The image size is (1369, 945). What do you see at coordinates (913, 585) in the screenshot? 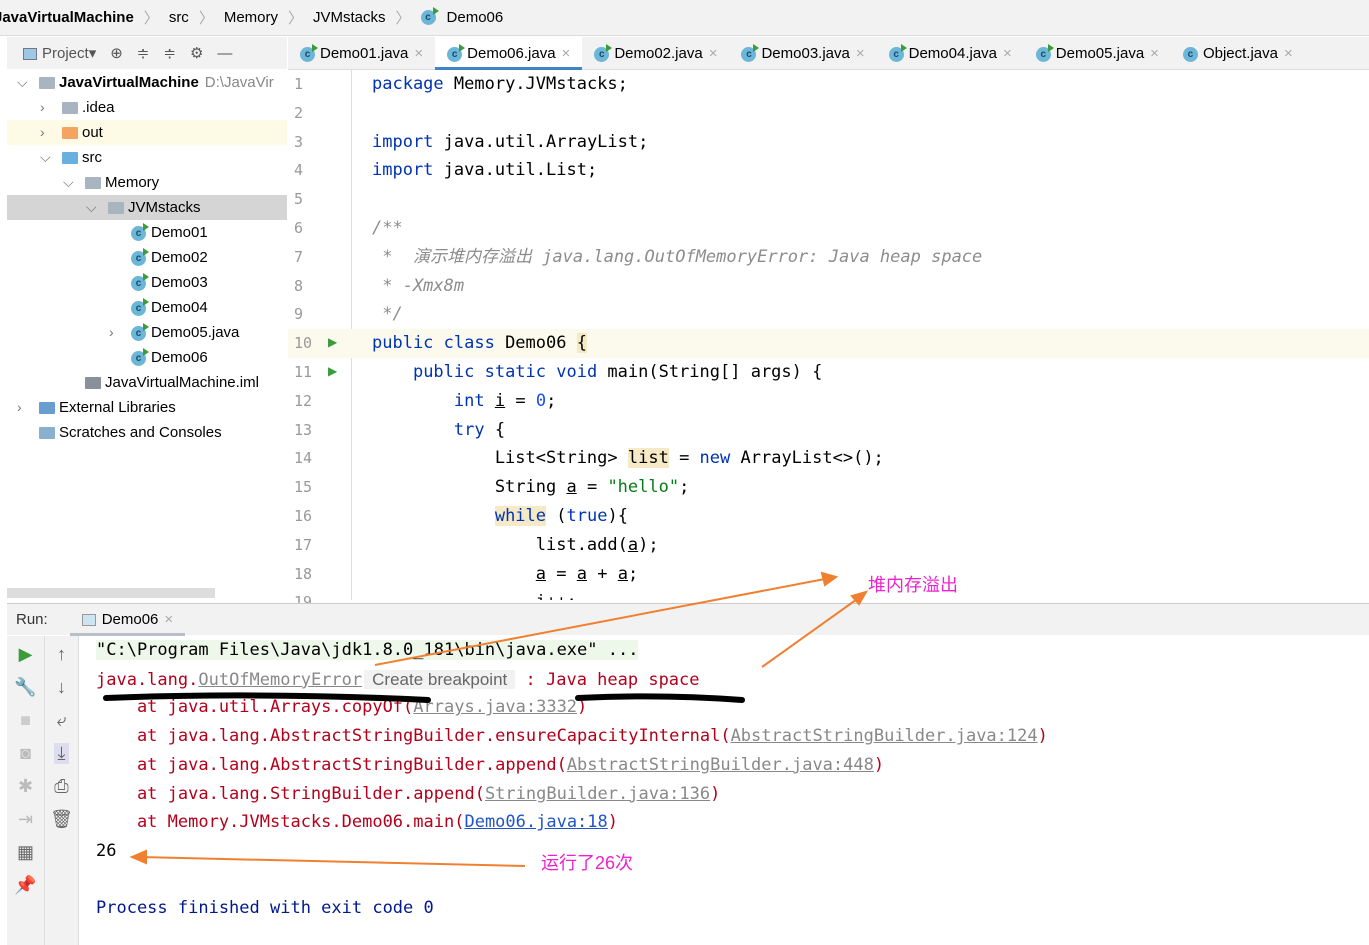
I see `annotation-heap-overflow: 堆内存溢出` at bounding box center [913, 585].